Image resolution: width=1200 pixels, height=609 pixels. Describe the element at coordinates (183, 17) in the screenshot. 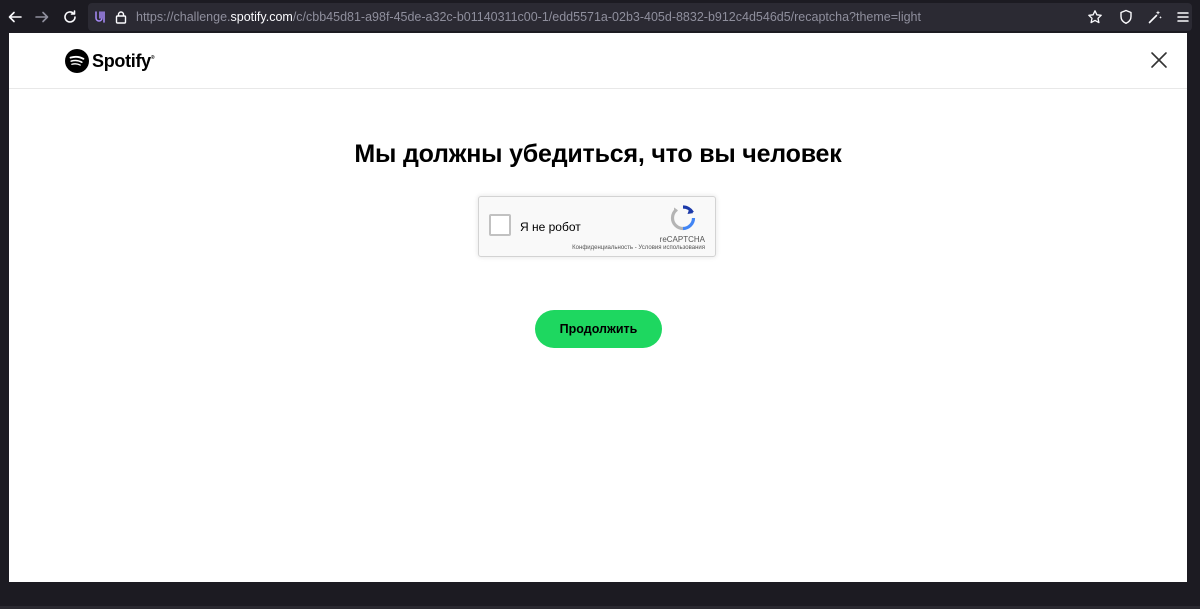

I see `url-prefix: https://challenge.` at that location.